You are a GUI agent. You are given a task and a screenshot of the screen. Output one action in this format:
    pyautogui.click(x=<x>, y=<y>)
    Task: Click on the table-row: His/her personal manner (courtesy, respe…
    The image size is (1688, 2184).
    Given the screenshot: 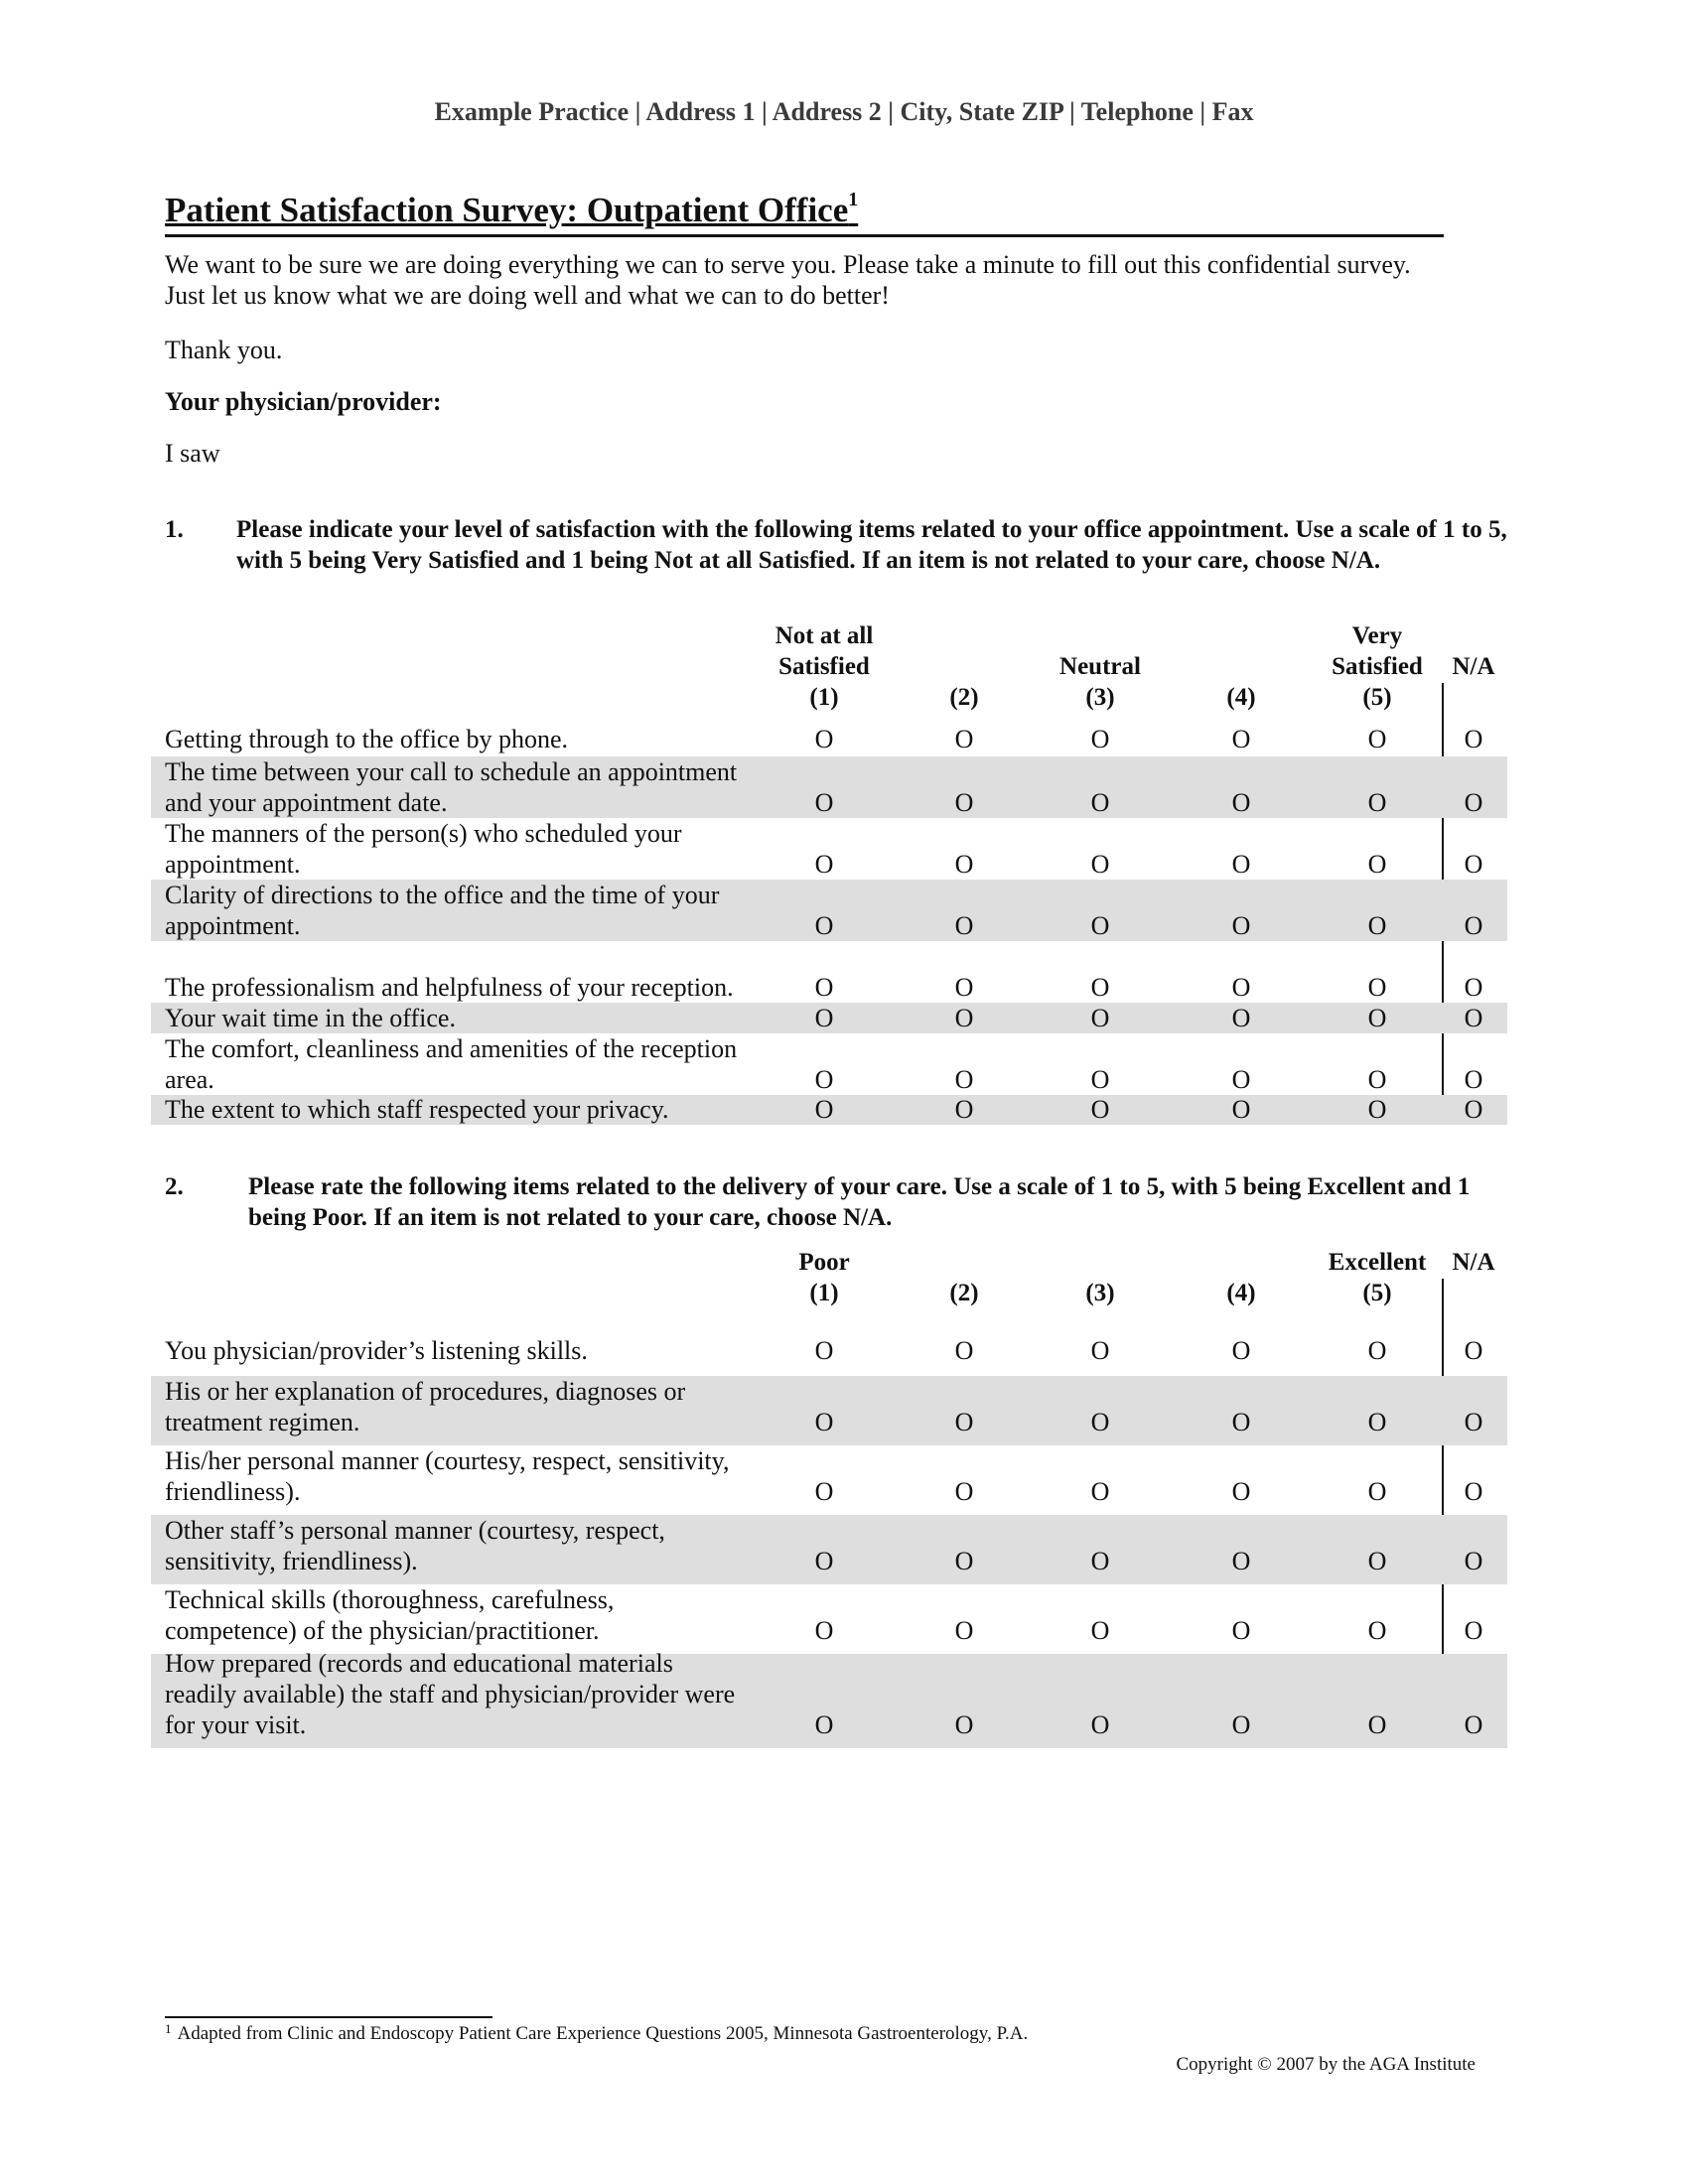 What is the action you would take?
    pyautogui.click(x=829, y=1480)
    